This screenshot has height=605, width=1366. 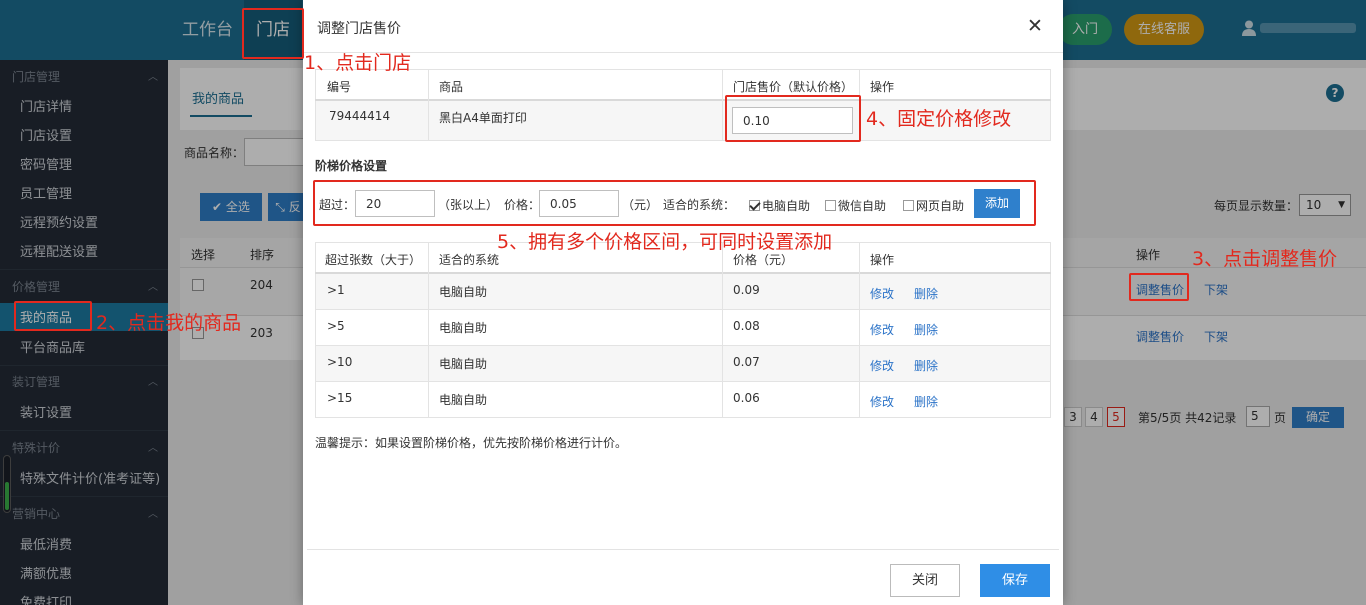 What do you see at coordinates (665, 242) in the screenshot?
I see `annotation-step-5: 5、拥有多个价格区间，可同时设置添加` at bounding box center [665, 242].